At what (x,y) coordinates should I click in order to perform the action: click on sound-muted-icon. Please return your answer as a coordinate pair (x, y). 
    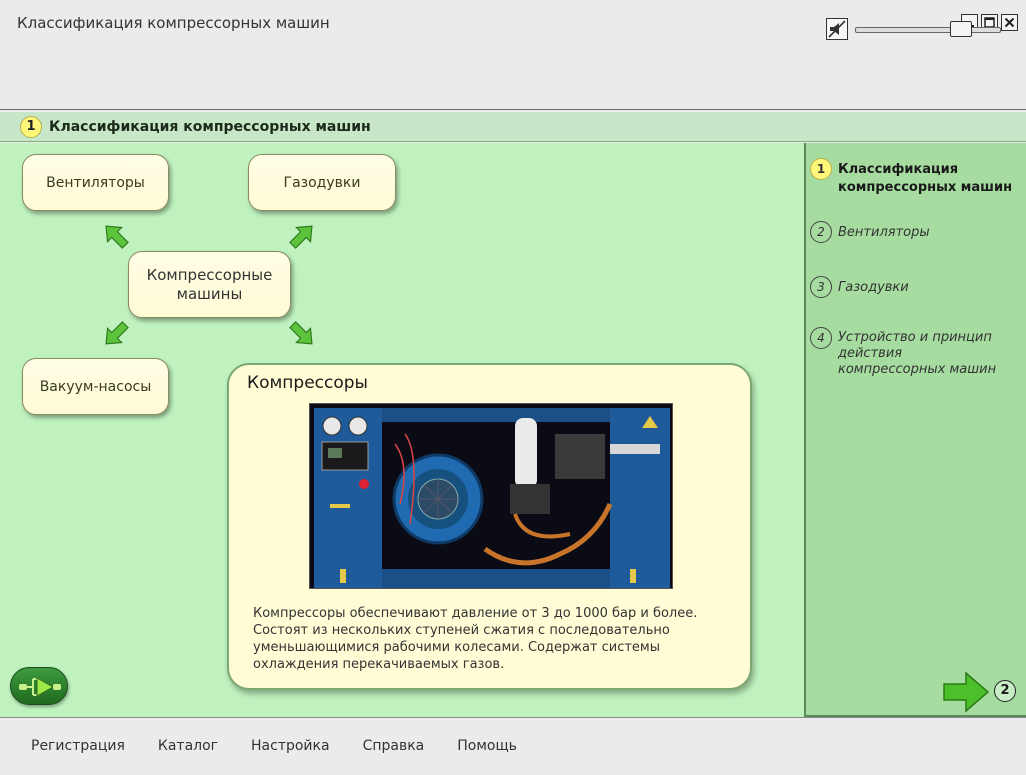
    Looking at the image, I should click on (837, 29).